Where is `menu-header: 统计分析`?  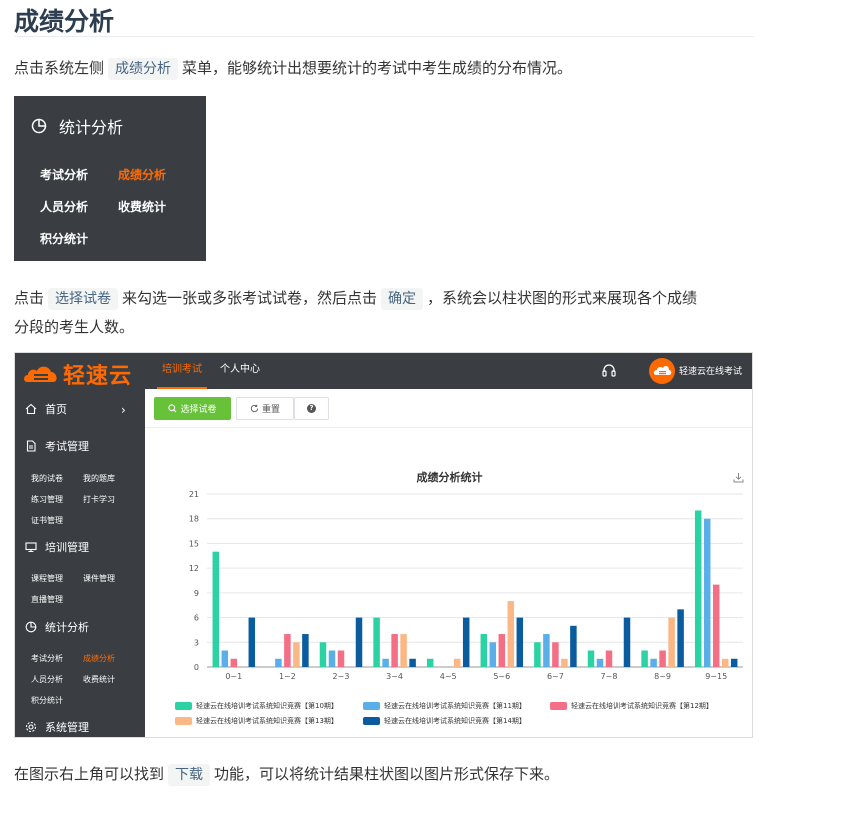 menu-header: 统计分析 is located at coordinates (77, 126).